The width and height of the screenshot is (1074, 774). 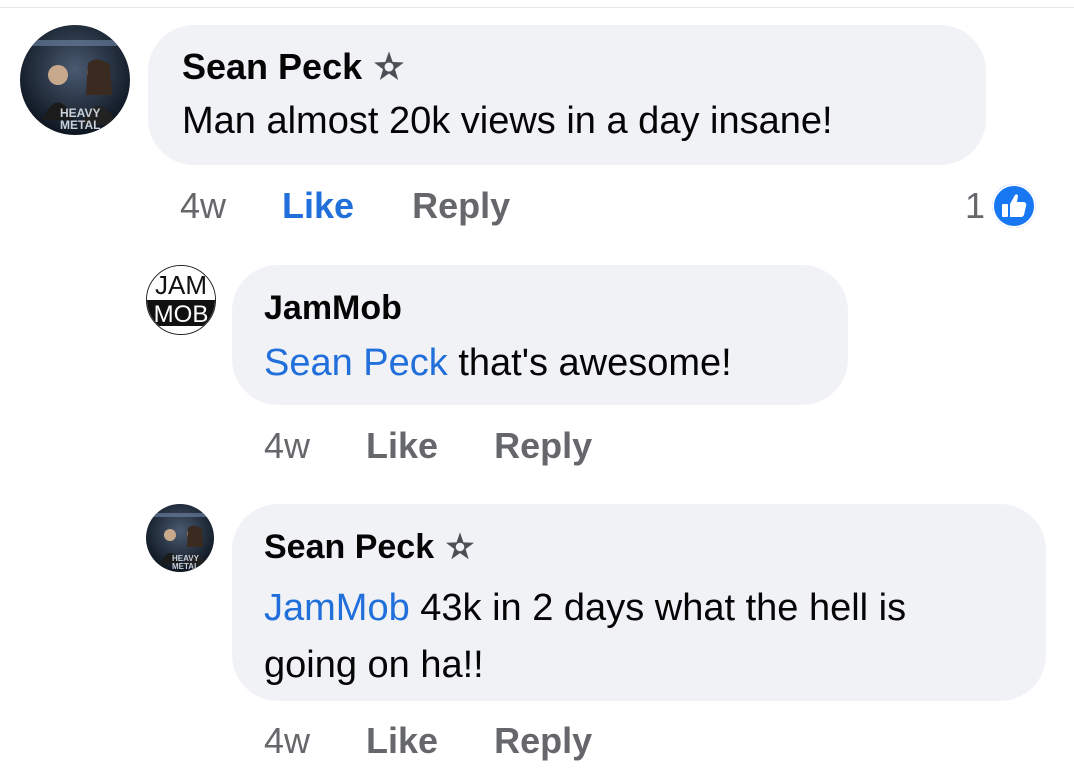 I want to click on reaction-count-value: 1, so click(x=975, y=205).